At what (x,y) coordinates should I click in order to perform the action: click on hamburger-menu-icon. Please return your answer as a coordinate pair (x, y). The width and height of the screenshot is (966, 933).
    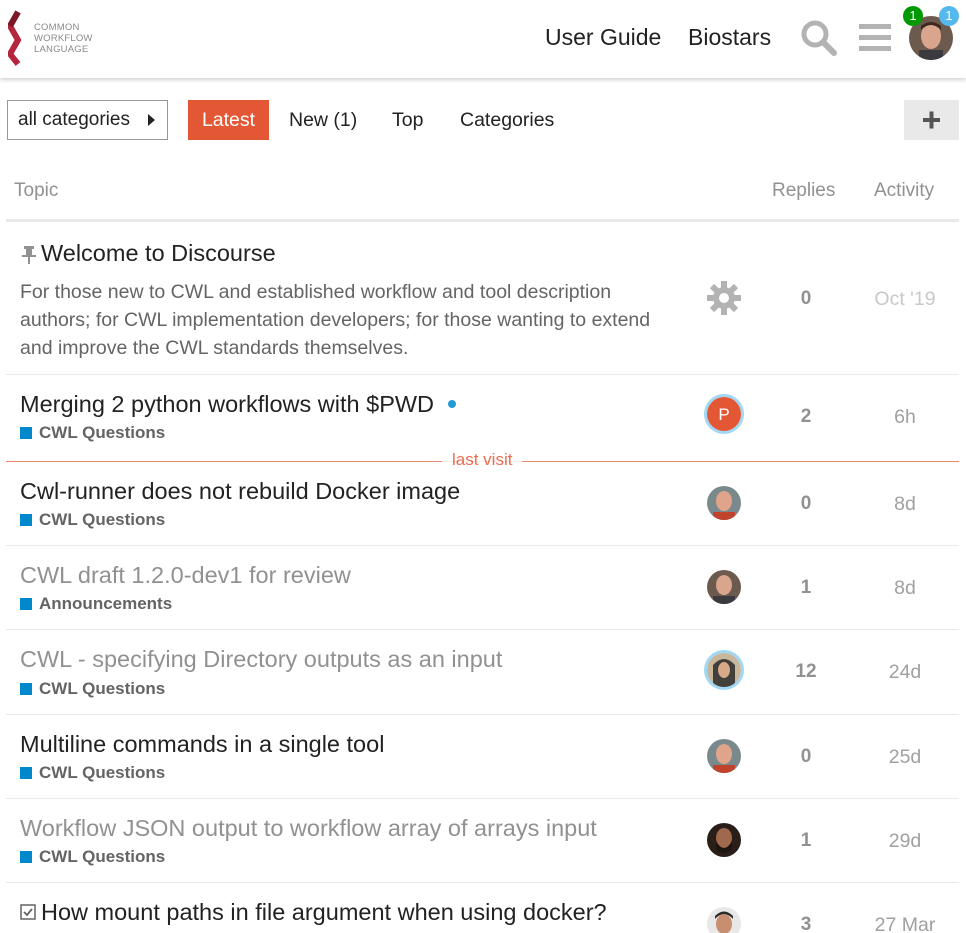
    Looking at the image, I should click on (877, 38).